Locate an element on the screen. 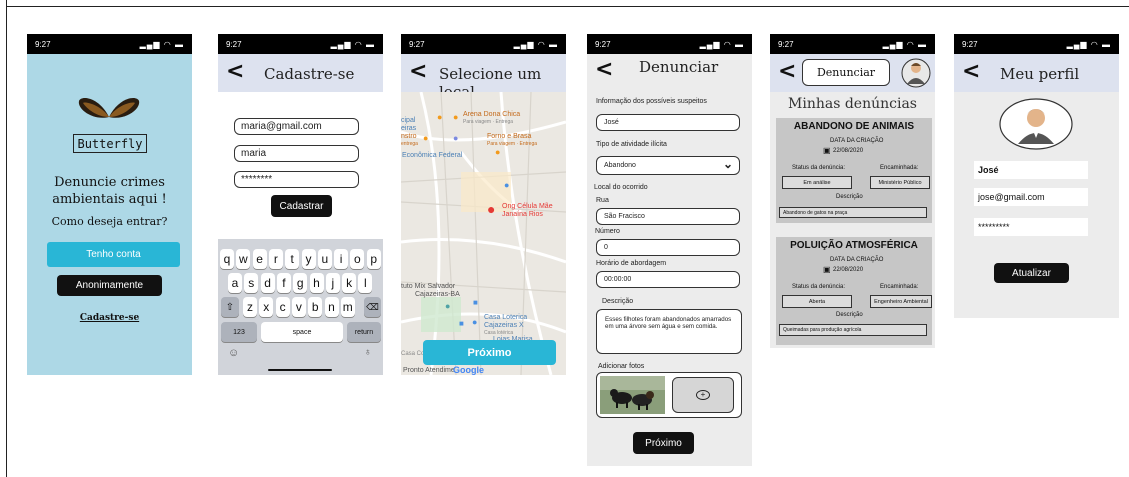 Image resolution: width=1129 pixels, height=477 pixels. key-c: c is located at coordinates (282, 307).